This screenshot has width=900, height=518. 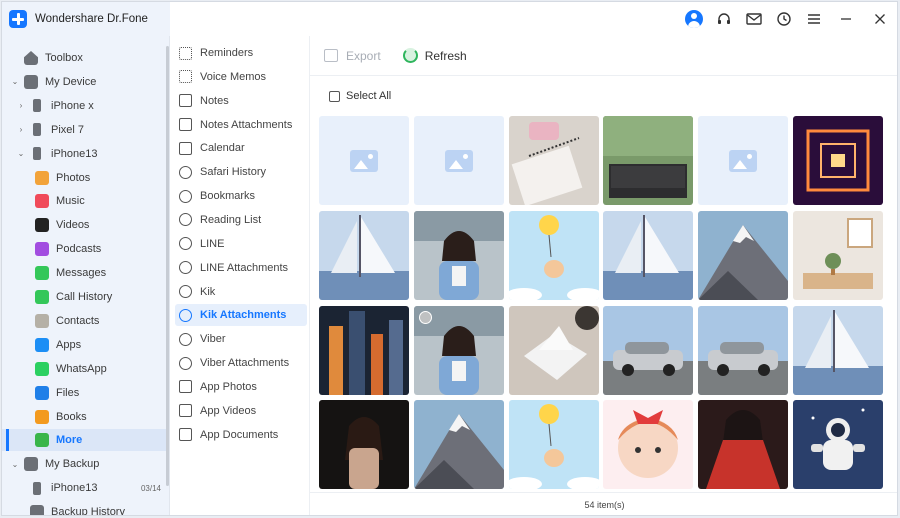 What do you see at coordinates (241, 315) in the screenshot?
I see `category-item-kik-attachments: Kik Attachments` at bounding box center [241, 315].